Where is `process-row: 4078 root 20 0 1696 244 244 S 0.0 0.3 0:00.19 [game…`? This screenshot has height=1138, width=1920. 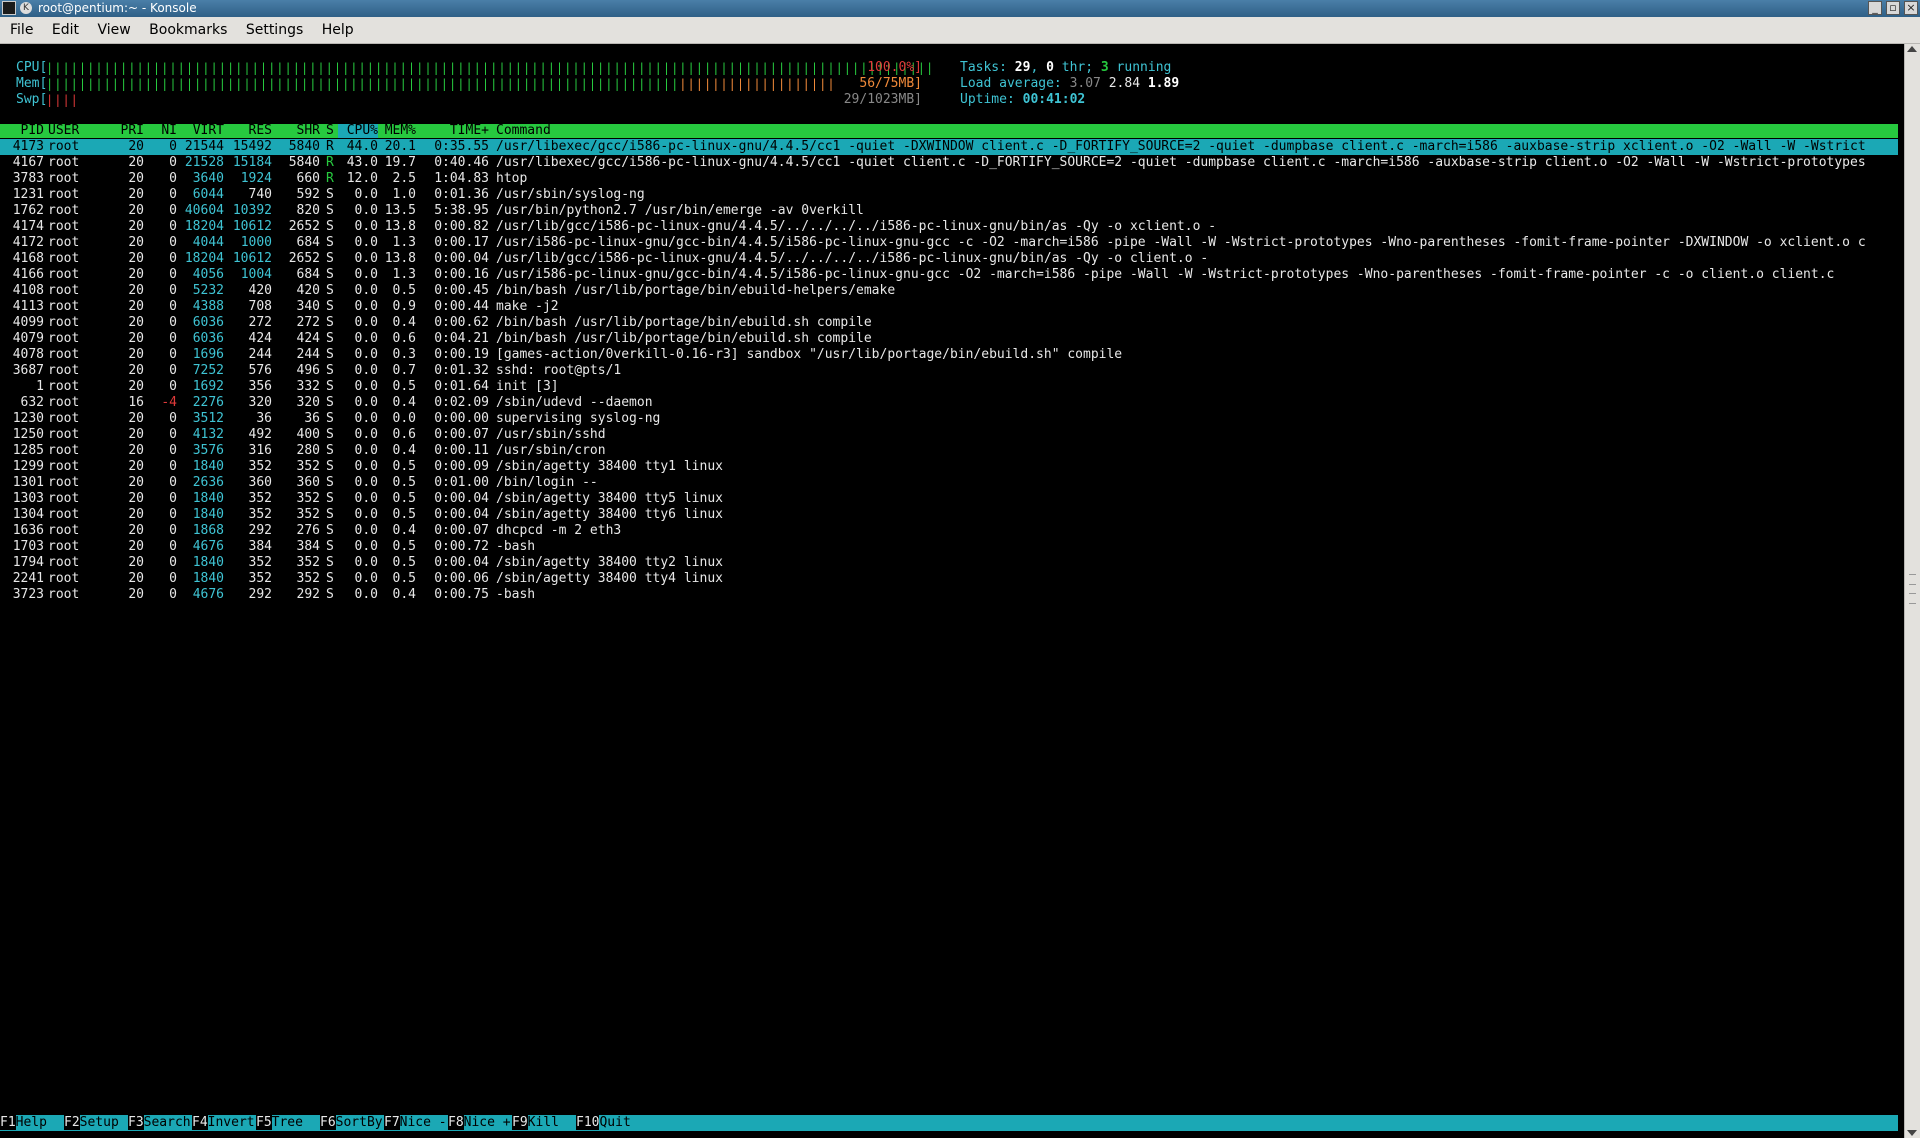
process-row: 4078 root 20 0 1696 244 244 S 0.0 0.3 0:00.19 [game… is located at coordinates (949, 355).